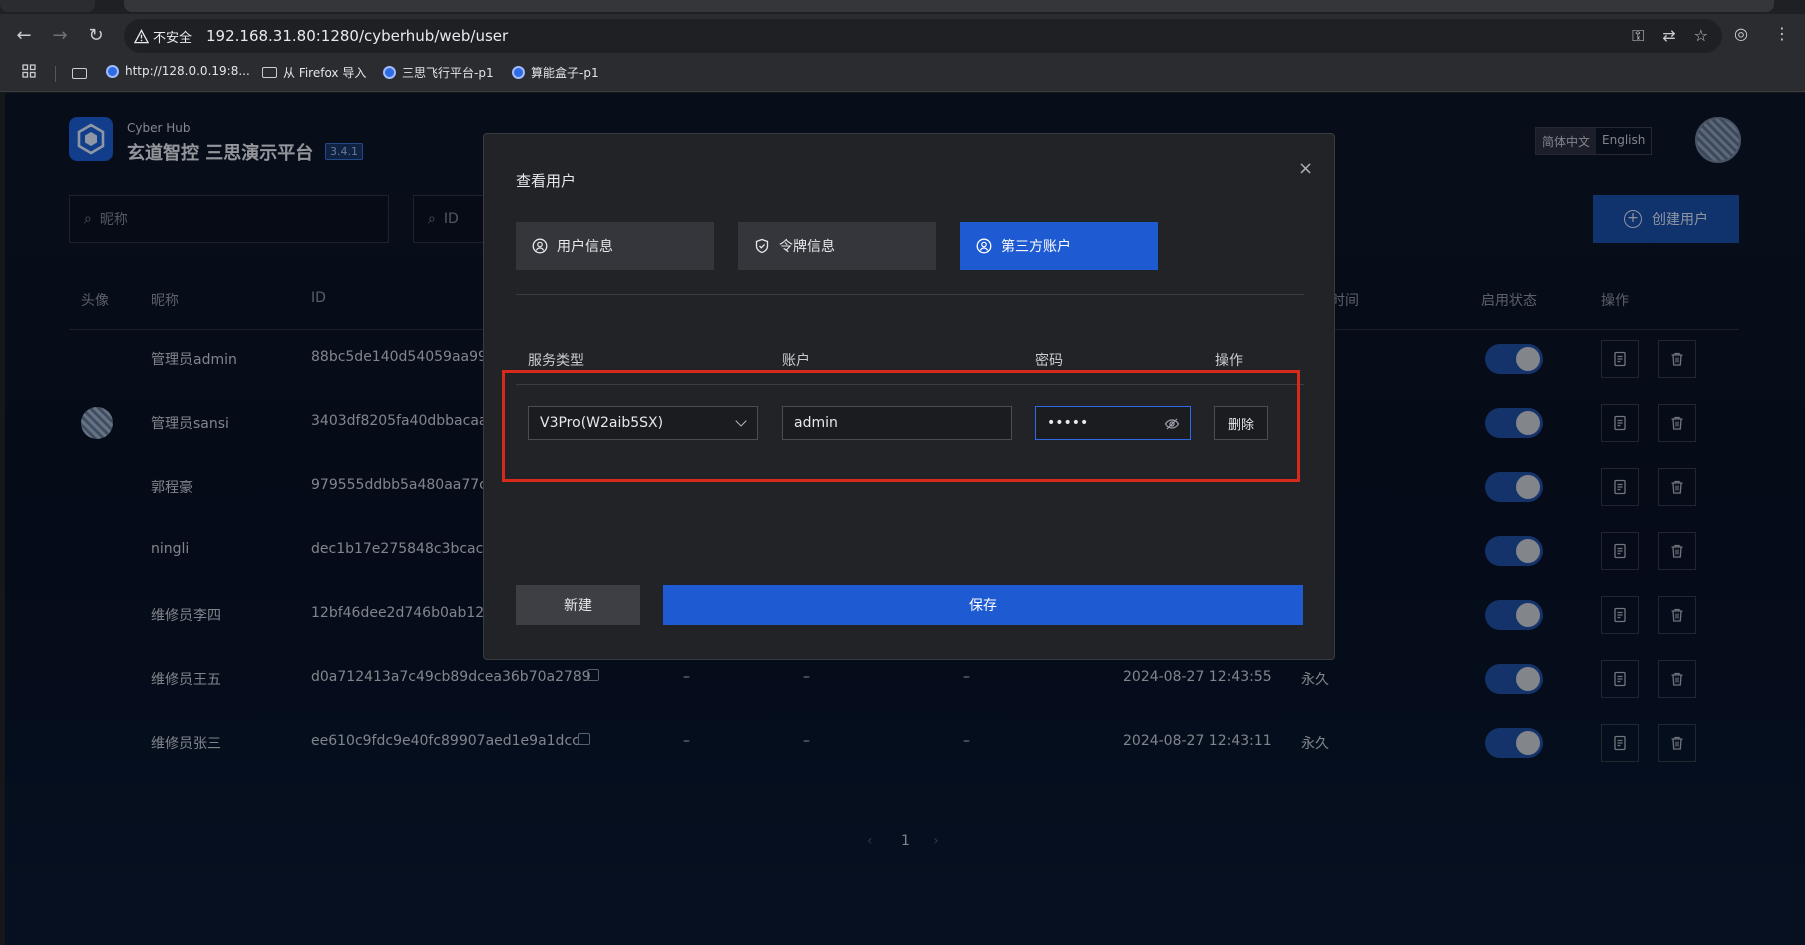 The image size is (1805, 945). I want to click on bookmark-item-4: 算能盒子-p1, so click(555, 72).